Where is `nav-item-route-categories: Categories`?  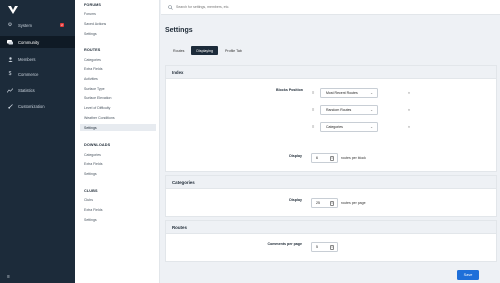 nav-item-route-categories: Categories is located at coordinates (92, 60).